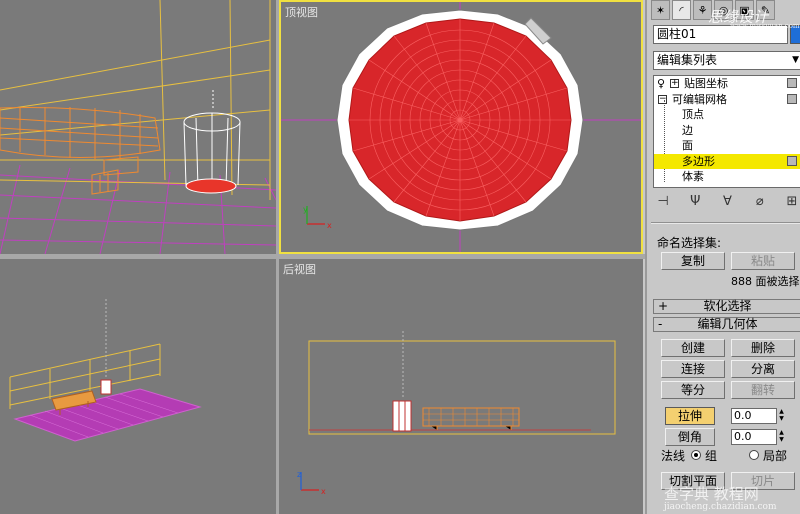 This screenshot has height=514, width=800. I want to click on create-tab-icon: ✶, so click(660, 10).